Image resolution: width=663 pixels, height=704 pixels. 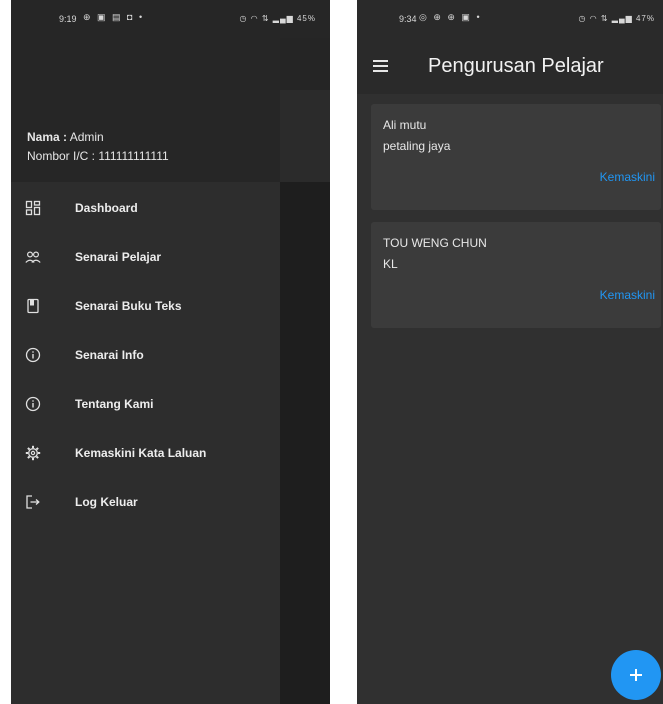 What do you see at coordinates (145, 110) in the screenshot?
I see `drawer-header: Nama : Admin Nombor I/C : 111111111111` at bounding box center [145, 110].